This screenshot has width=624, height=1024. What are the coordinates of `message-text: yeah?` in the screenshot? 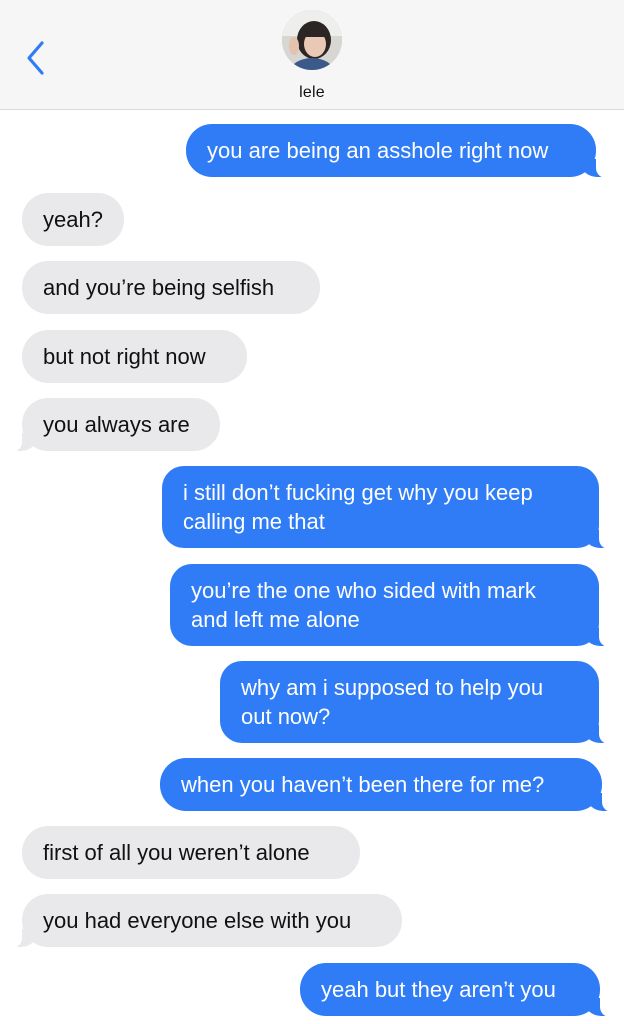 It's located at (73, 219).